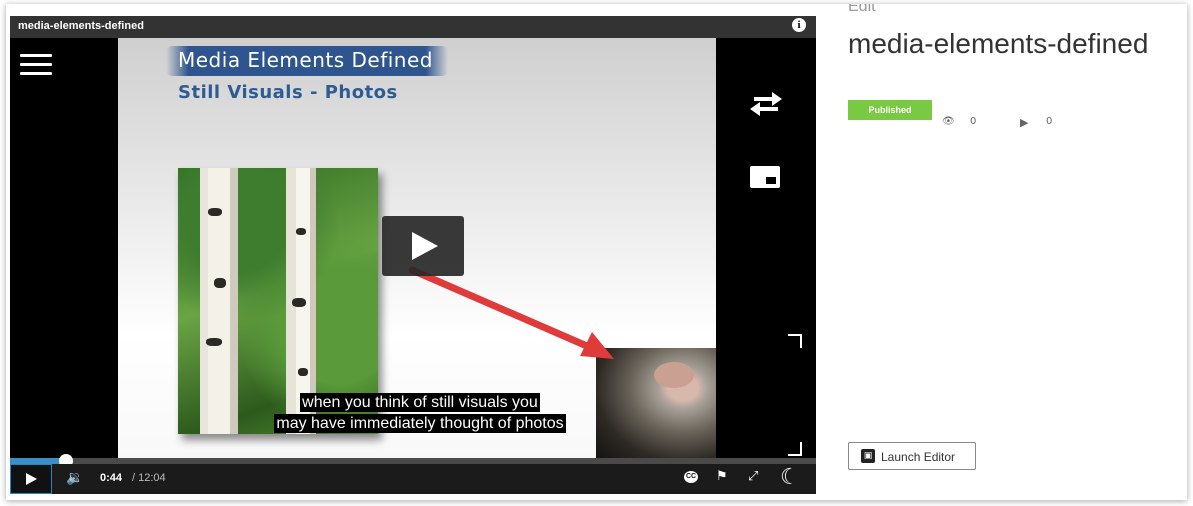 The height and width of the screenshot is (506, 1193). What do you see at coordinates (862, 9) in the screenshot?
I see `edit-label: Edit` at bounding box center [862, 9].